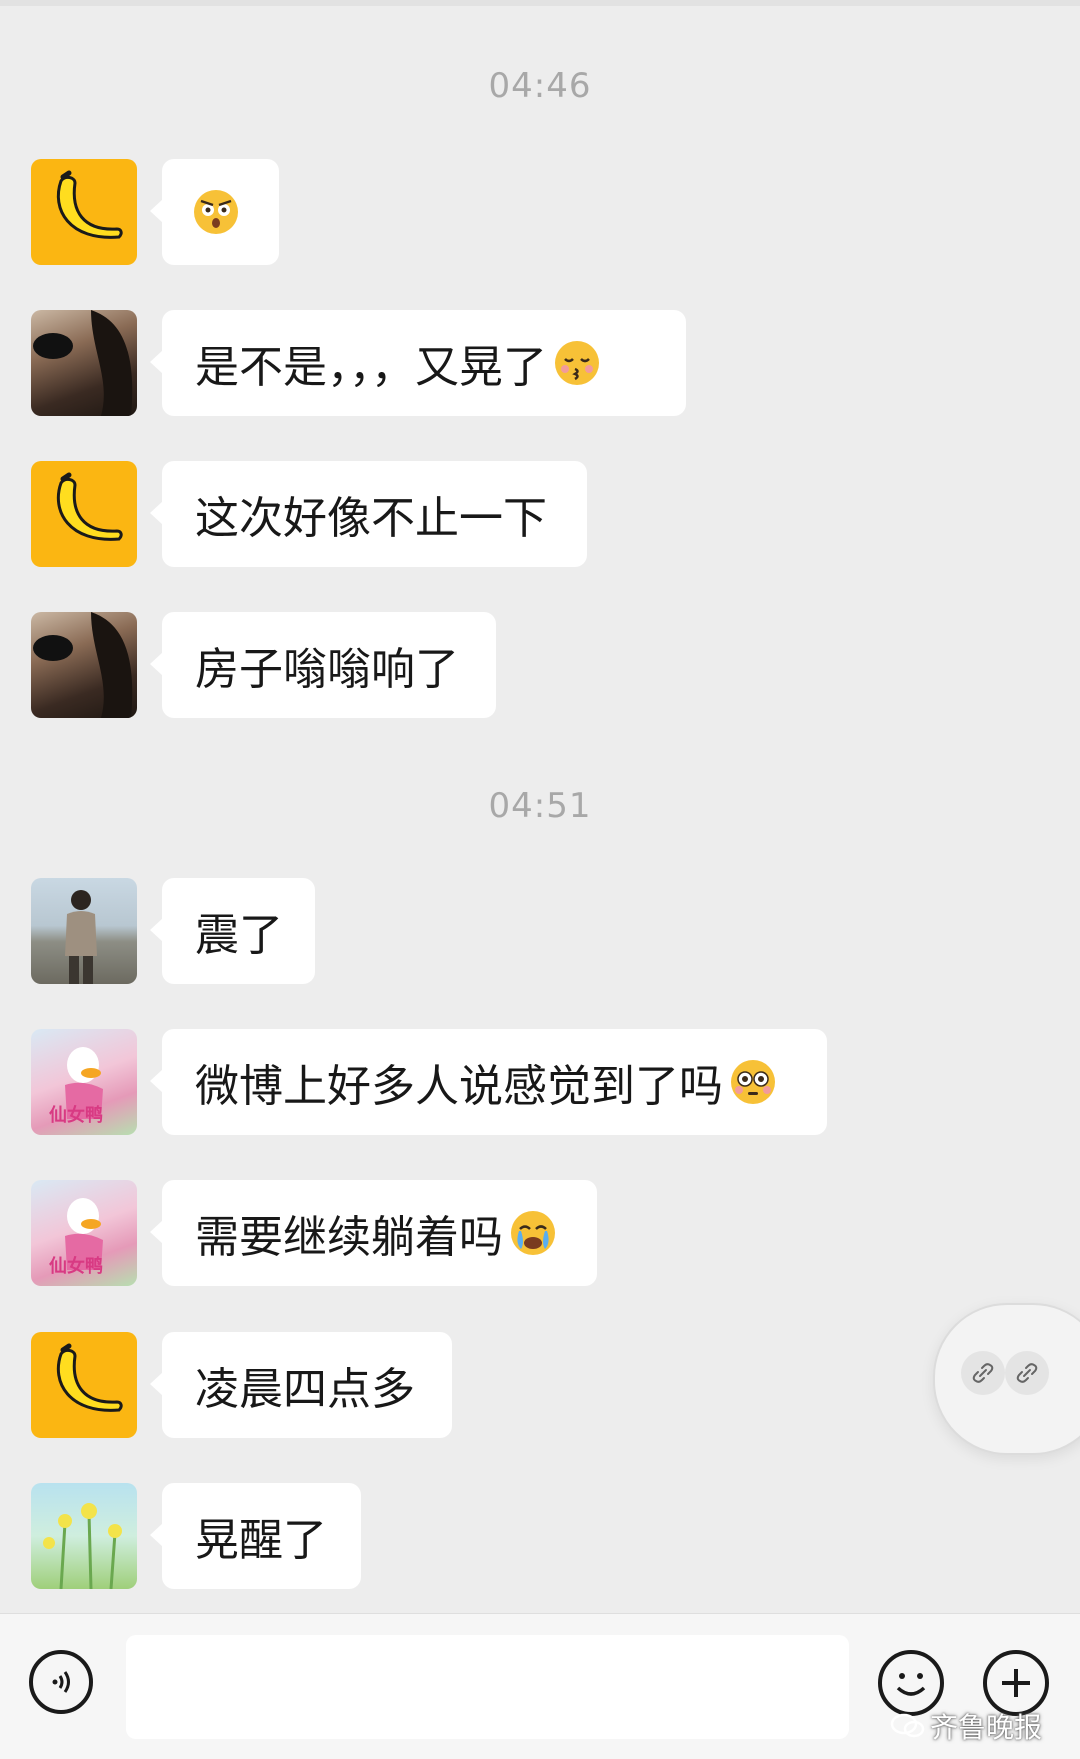 This screenshot has height=1759, width=1080. I want to click on input-bar: 齐鲁晚报, so click(540, 1686).